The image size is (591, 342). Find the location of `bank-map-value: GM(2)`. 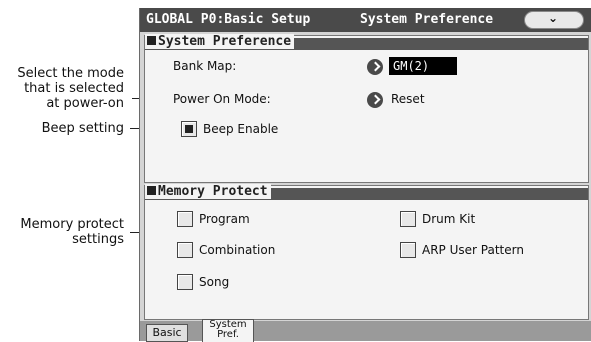

bank-map-value: GM(2) is located at coordinates (423, 66).